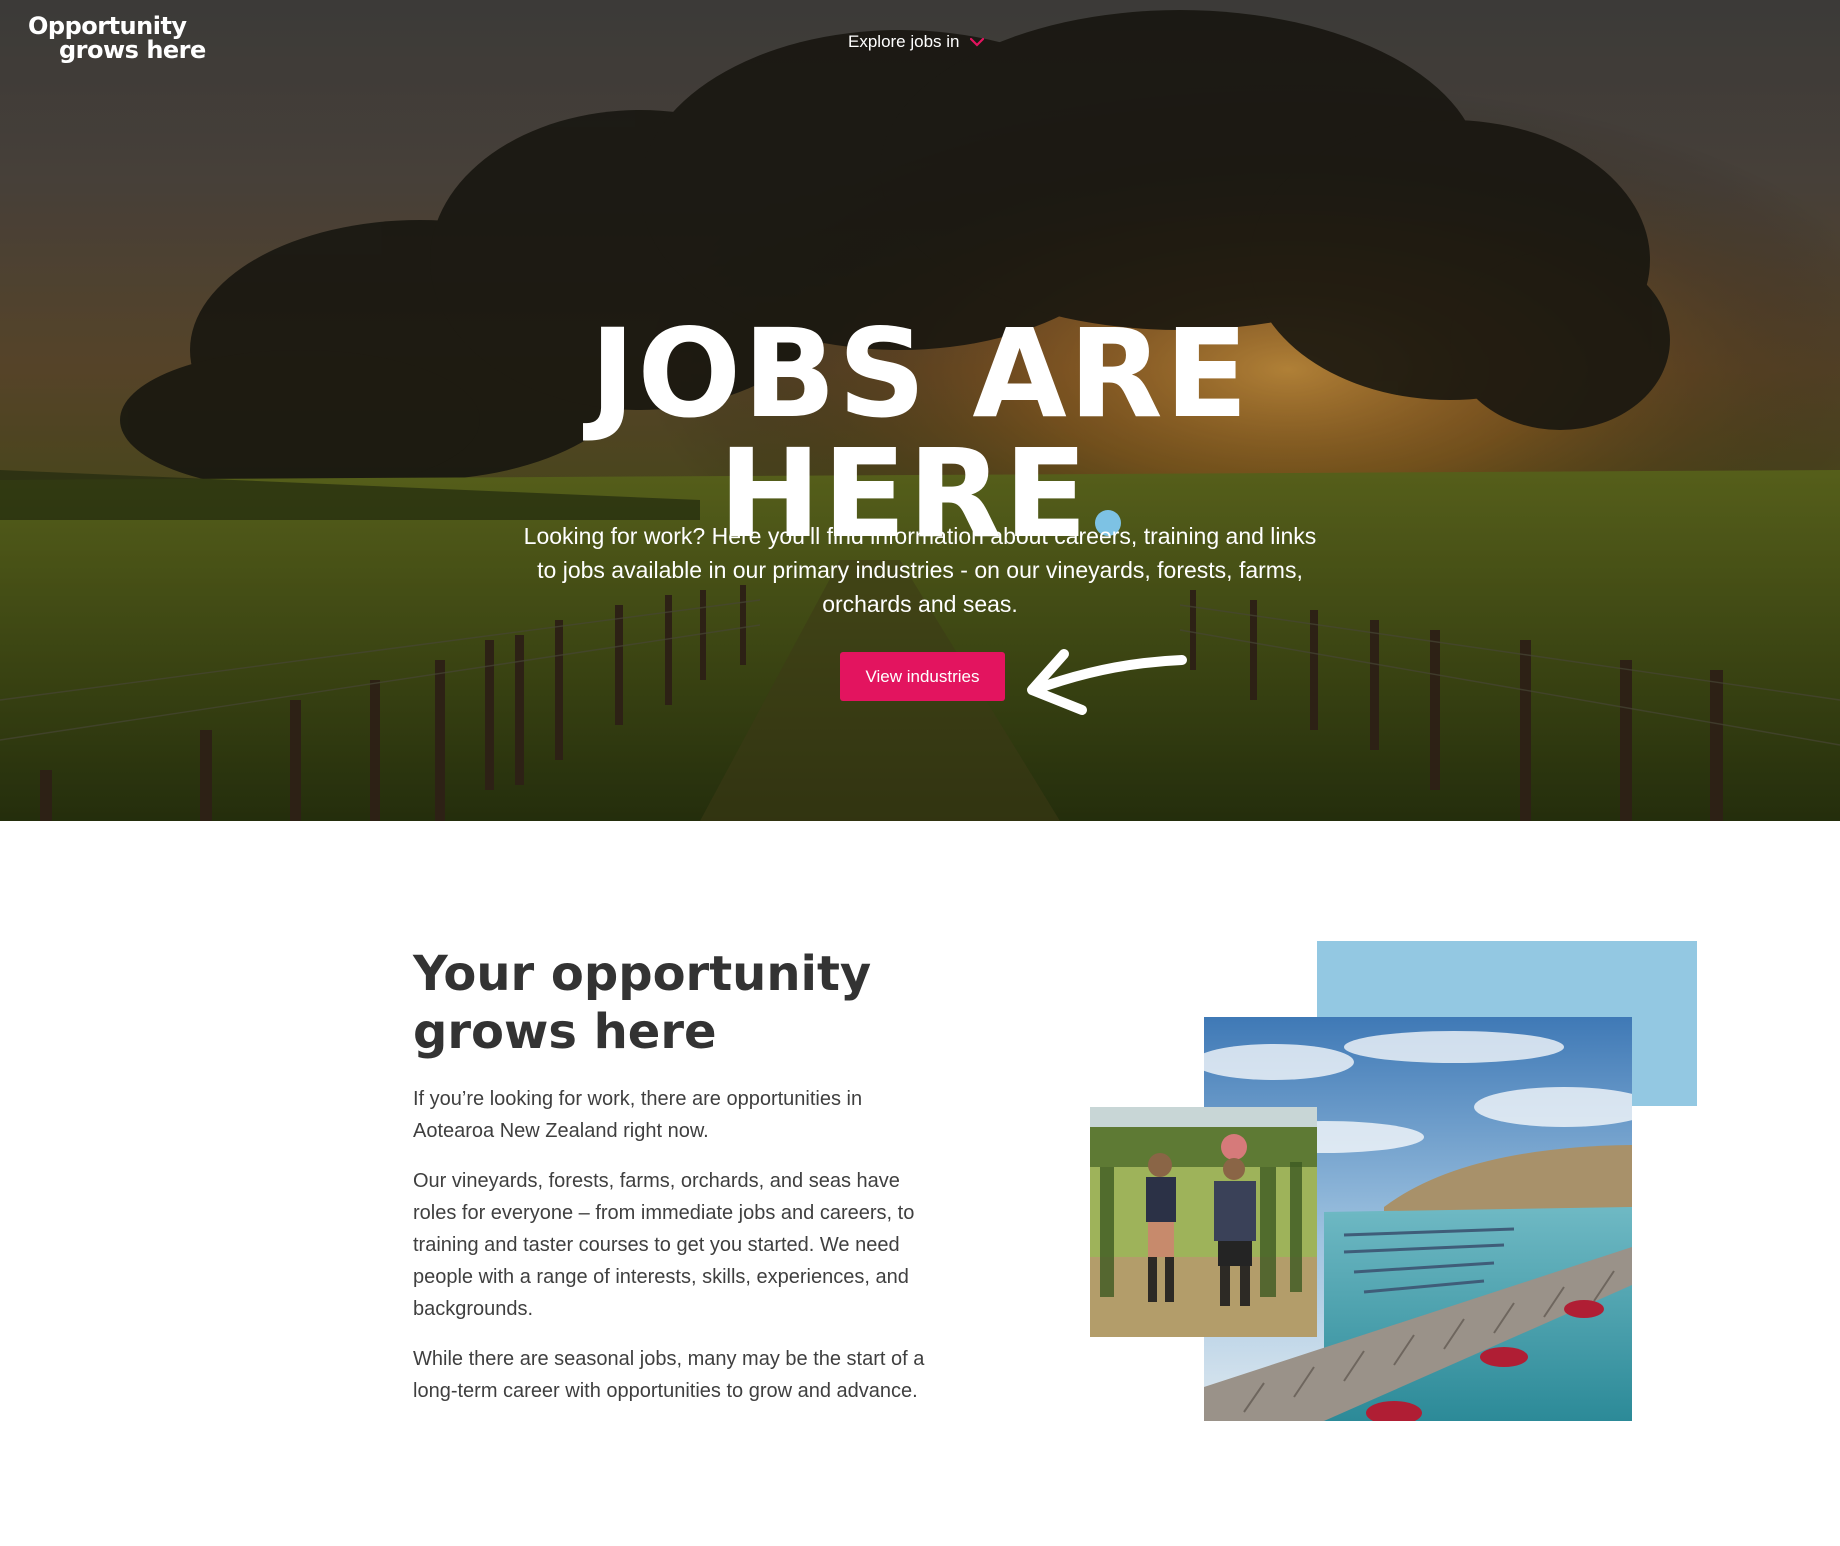 The height and width of the screenshot is (1546, 1840). Describe the element at coordinates (1107, 682) in the screenshot. I see `arrow-icon` at that location.